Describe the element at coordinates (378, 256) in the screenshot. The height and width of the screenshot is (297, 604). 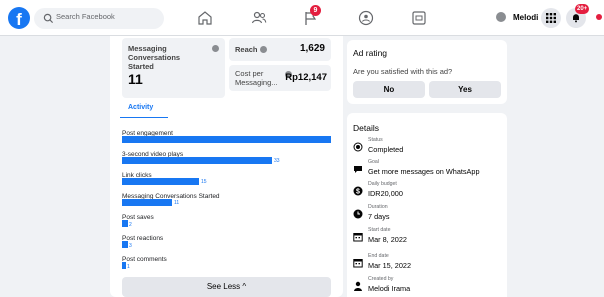
I see `details-key: End date` at that location.